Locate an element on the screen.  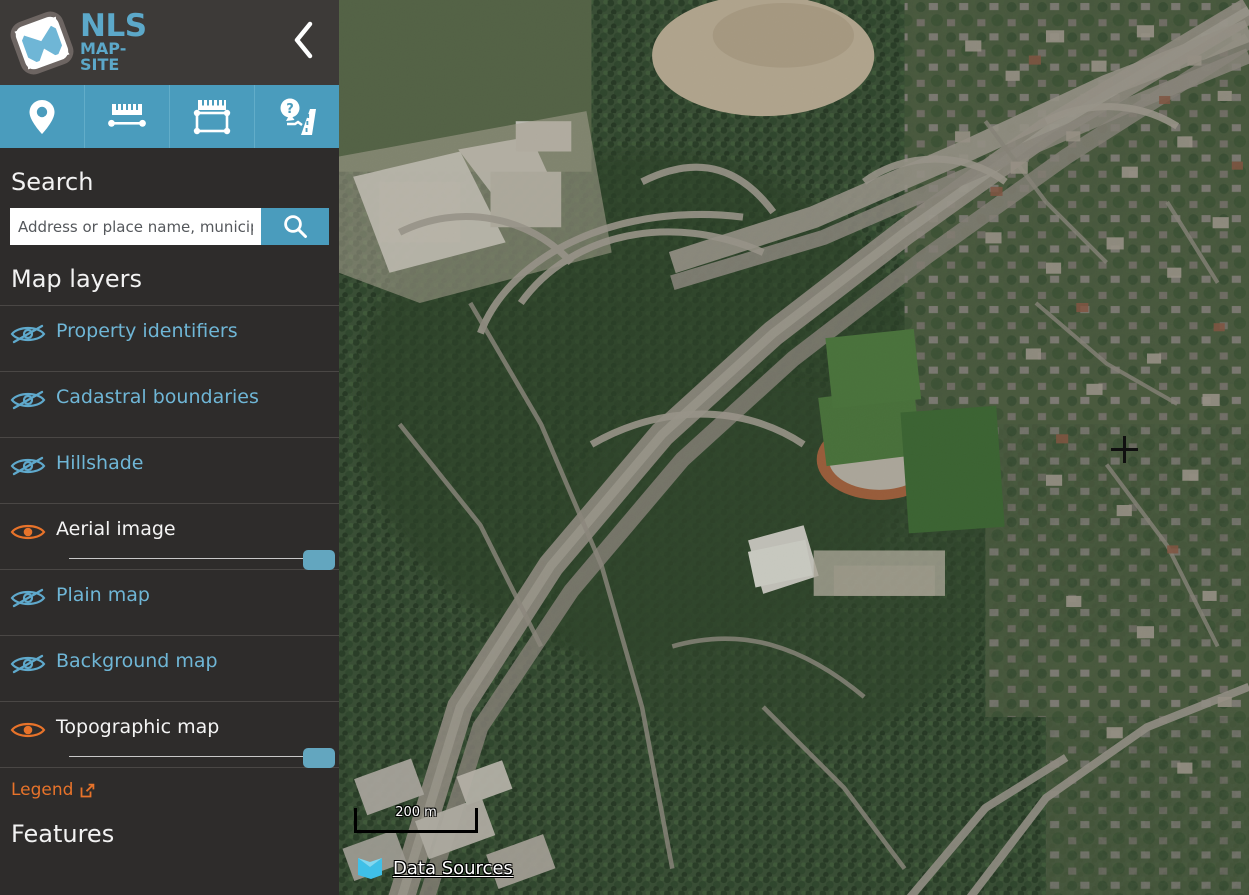
map-layer-row: Aerial image is located at coordinates (169, 537).